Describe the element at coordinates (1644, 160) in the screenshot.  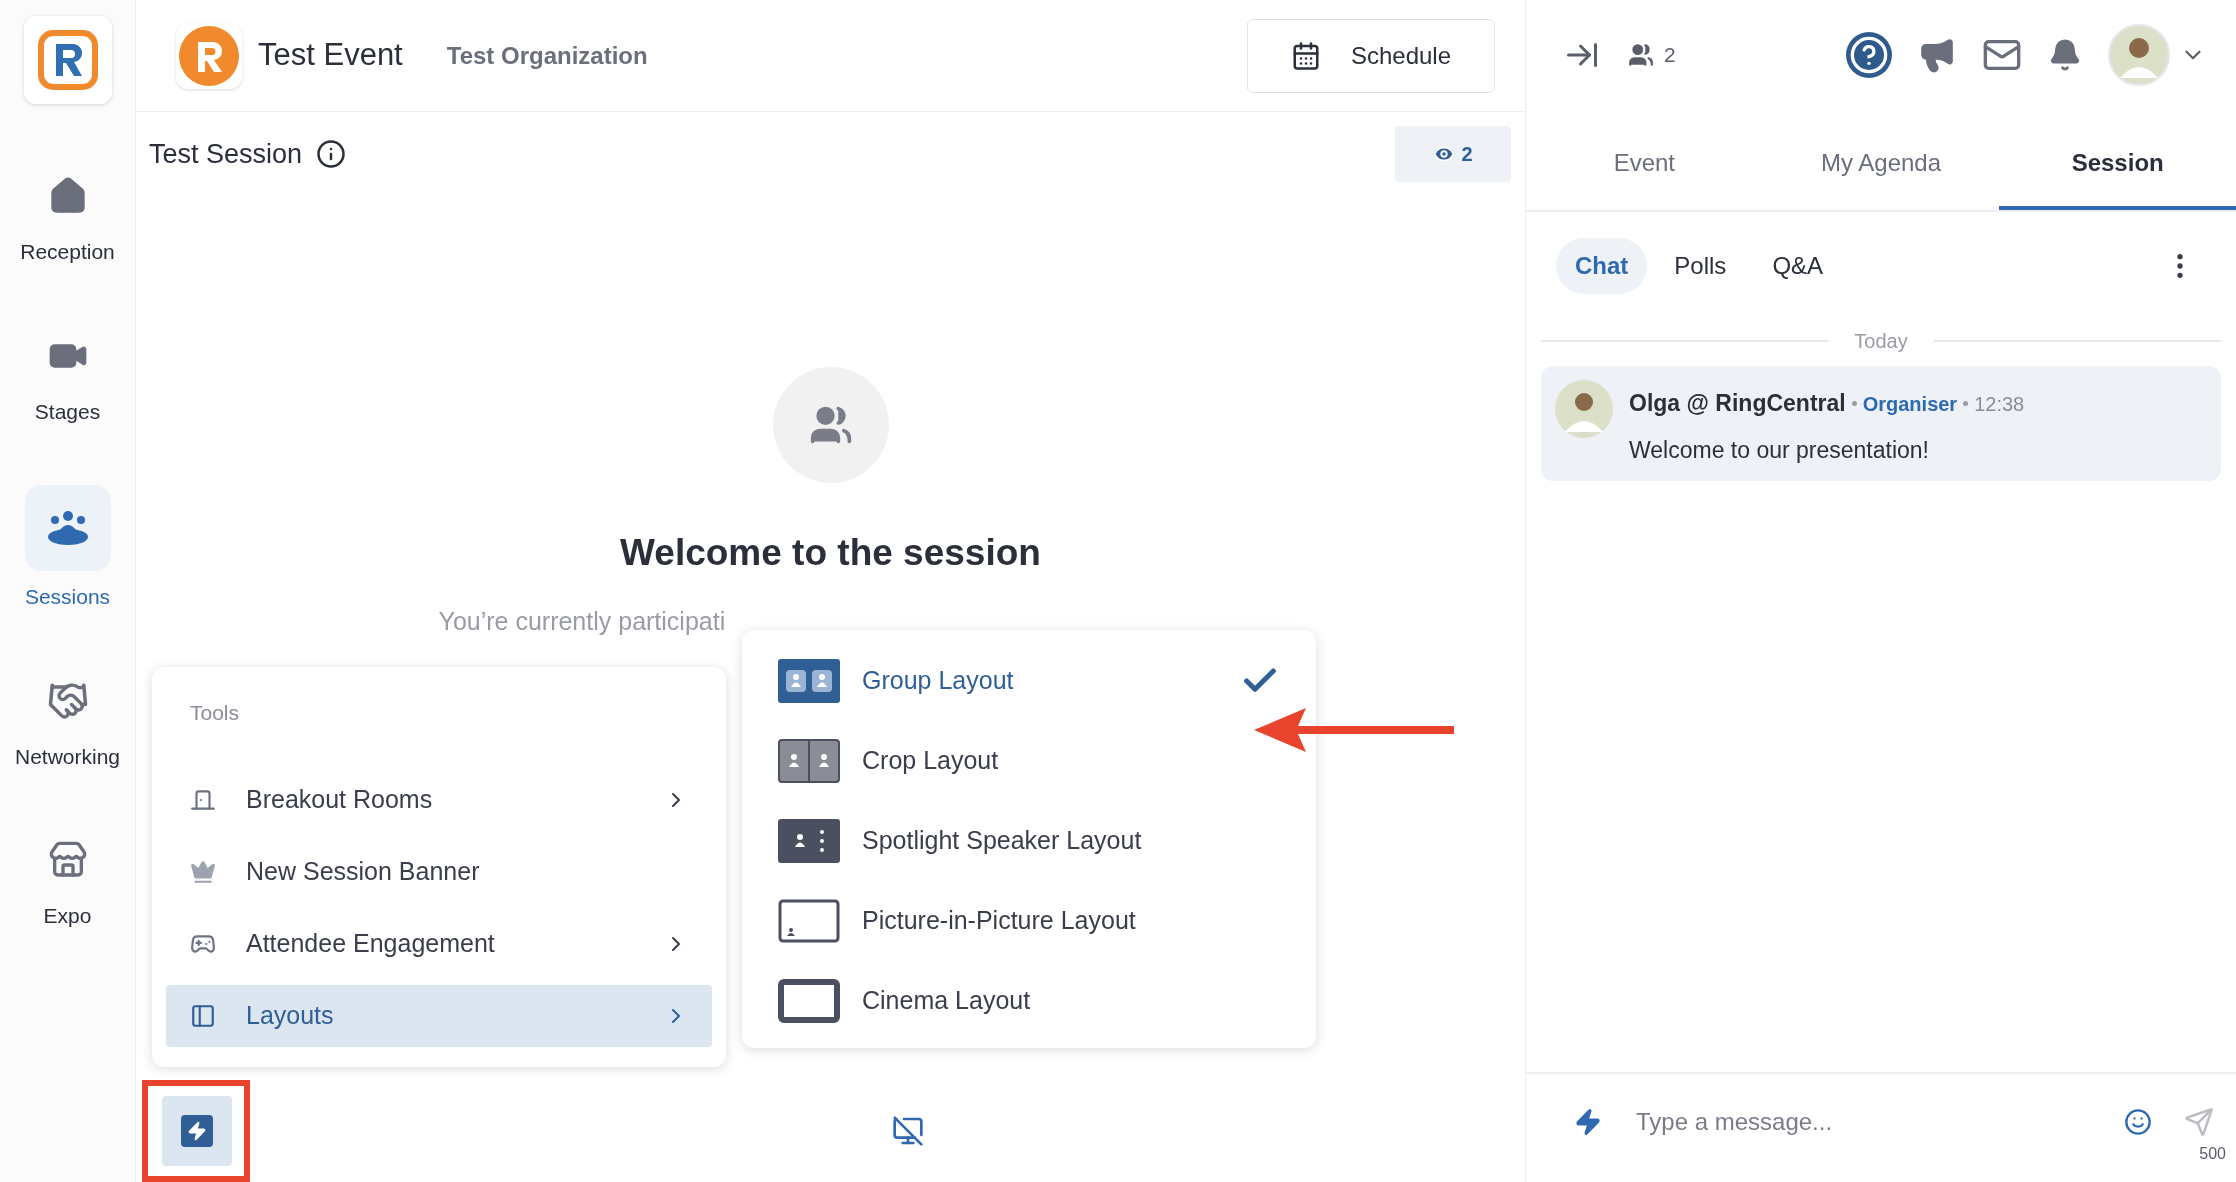
I see `panel-tab: Event` at that location.